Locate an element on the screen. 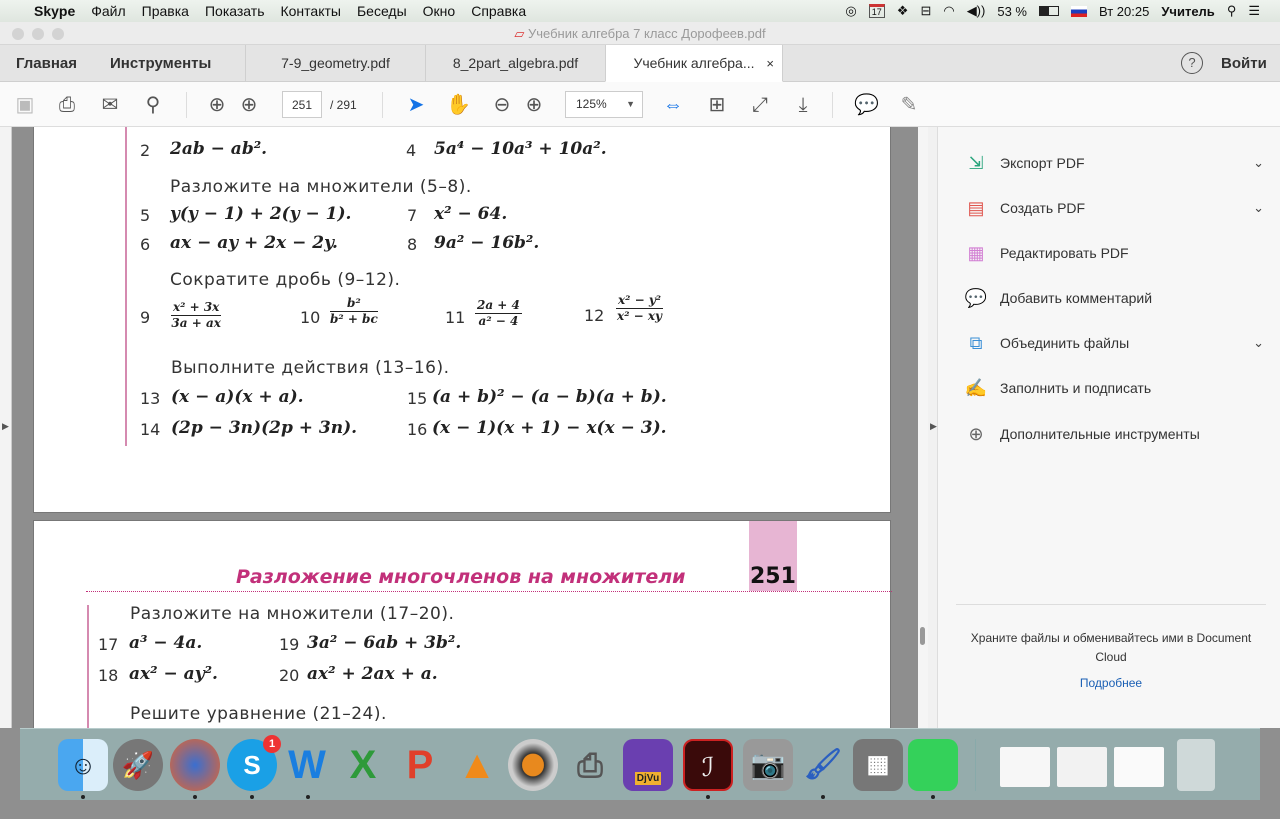 The height and width of the screenshot is (819, 1280). vlc-icon: ▲ is located at coordinates (477, 765).